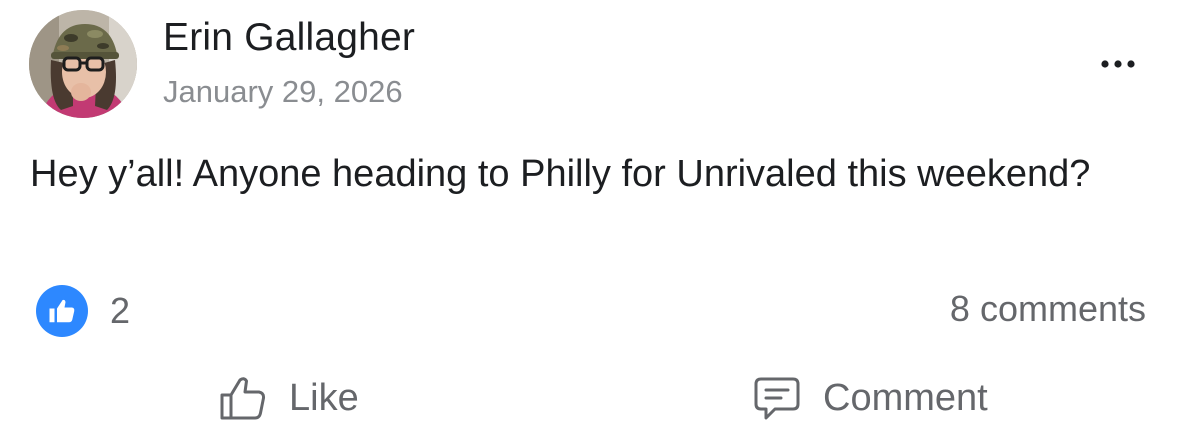 The width and height of the screenshot is (1178, 445). Describe the element at coordinates (289, 38) in the screenshot. I see `author-name: Erin Gallagher` at that location.